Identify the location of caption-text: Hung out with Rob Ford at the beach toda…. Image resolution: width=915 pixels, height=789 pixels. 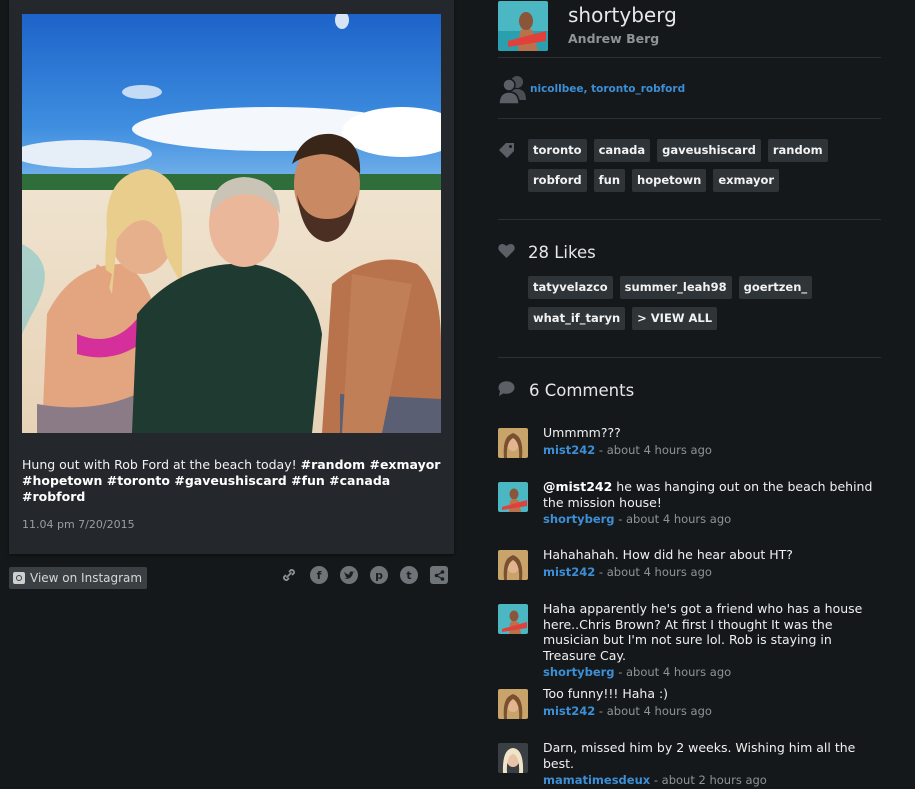
(161, 464).